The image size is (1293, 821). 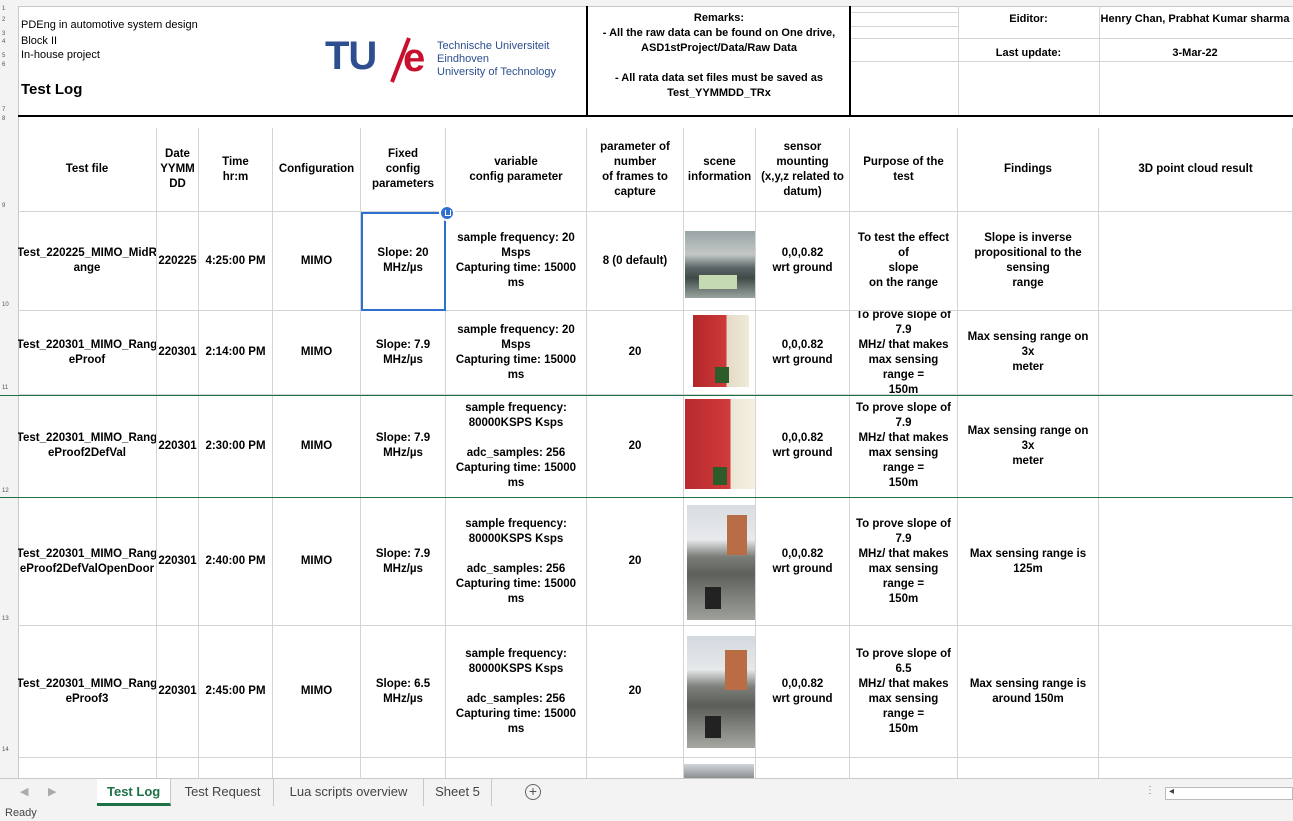 What do you see at coordinates (3, 65) in the screenshot?
I see `row-number: 6` at bounding box center [3, 65].